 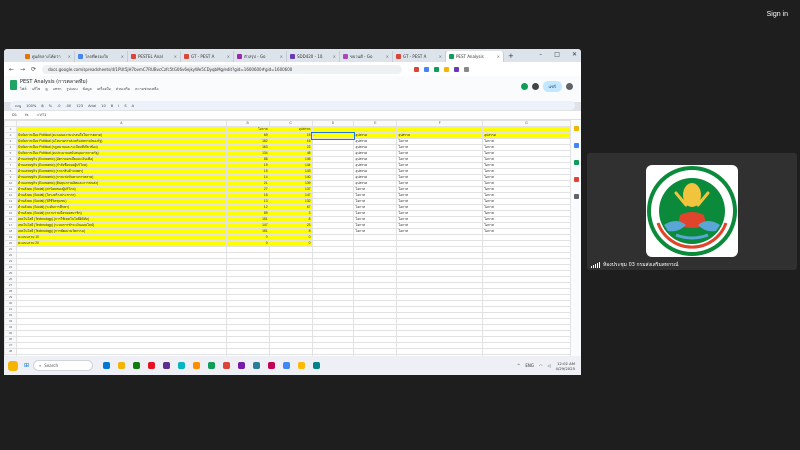 What do you see at coordinates (125, 106) in the screenshot?
I see `toolbar-button: S` at bounding box center [125, 106].